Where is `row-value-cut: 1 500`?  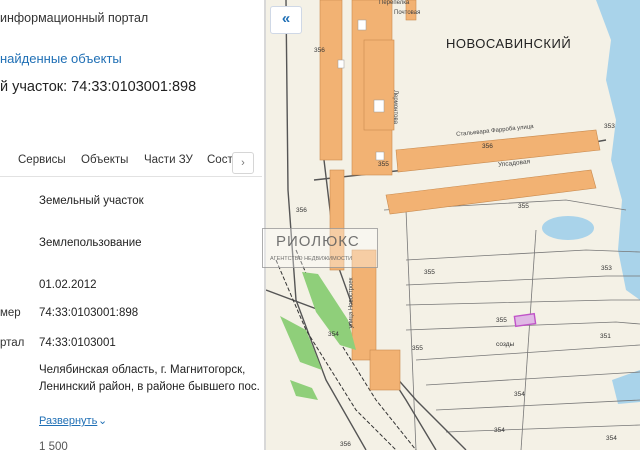 row-value-cut: 1 500 is located at coordinates (53, 445).